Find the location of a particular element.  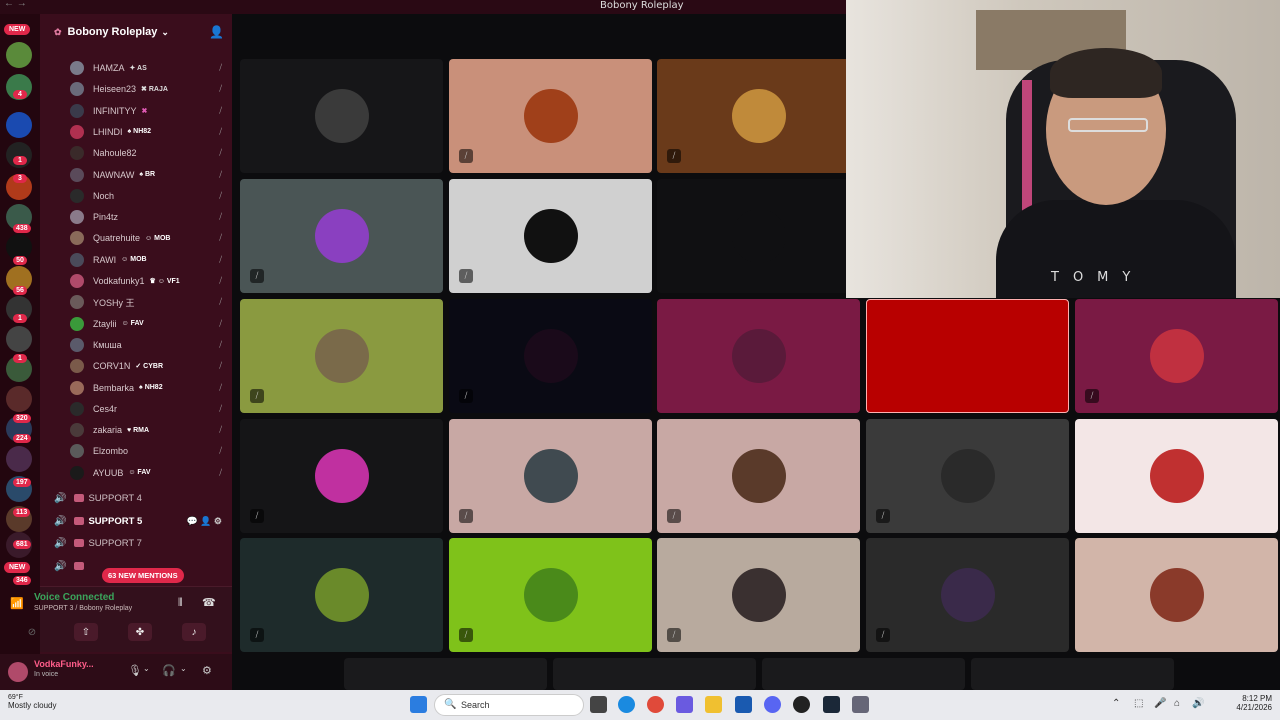

voice-member: LHINDI ♠ NH82 ⧸ is located at coordinates (150, 132).